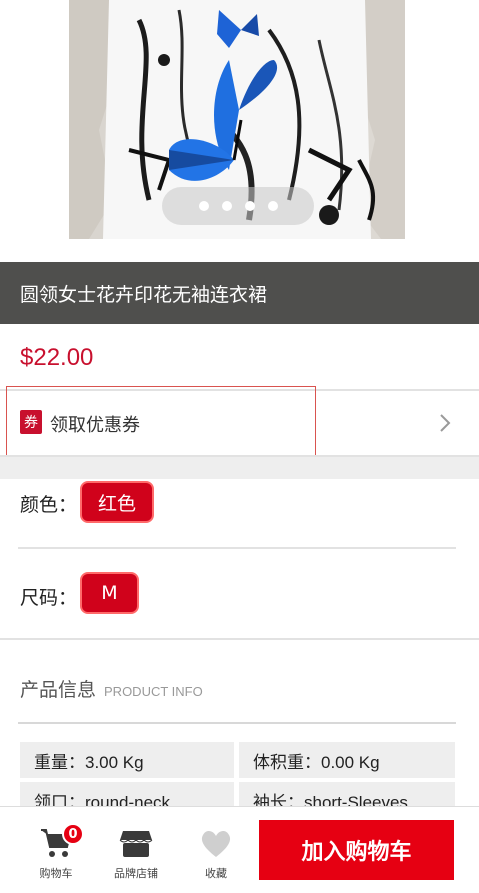  Describe the element at coordinates (238, 206) in the screenshot. I see `carousel-indicator` at that location.